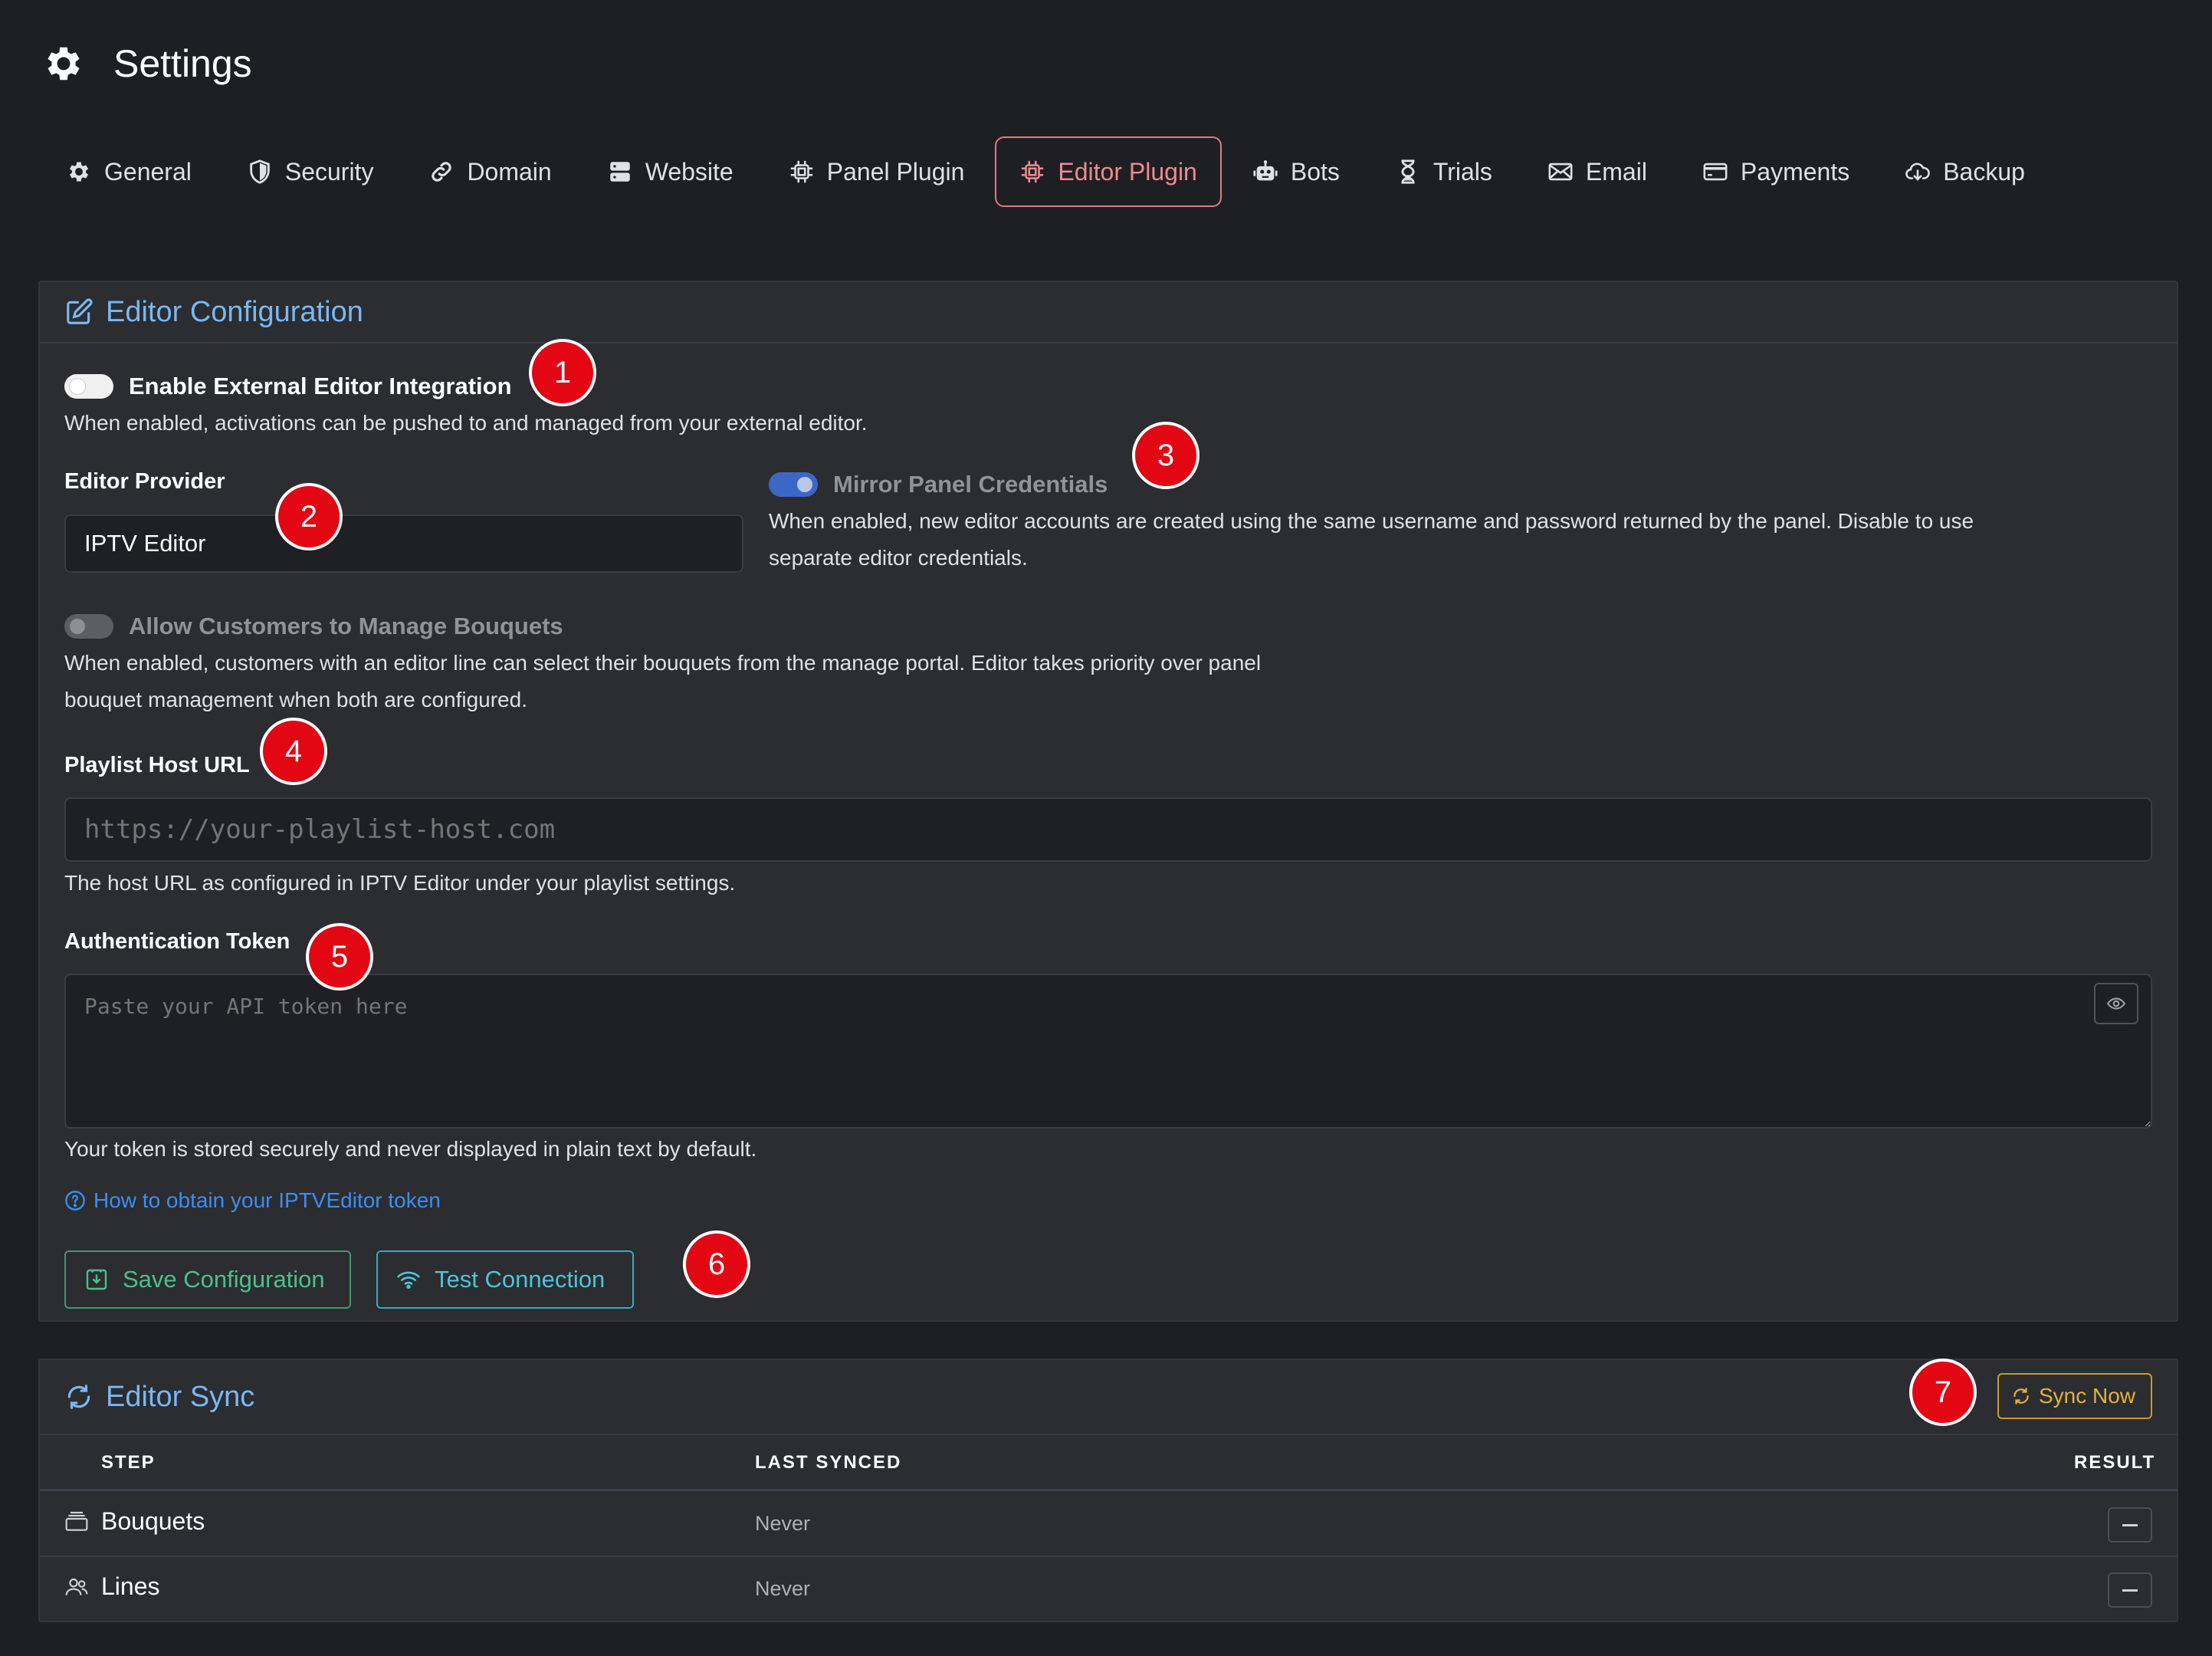 This screenshot has width=2212, height=1656. I want to click on card-title: Editor Sync, so click(180, 1396).